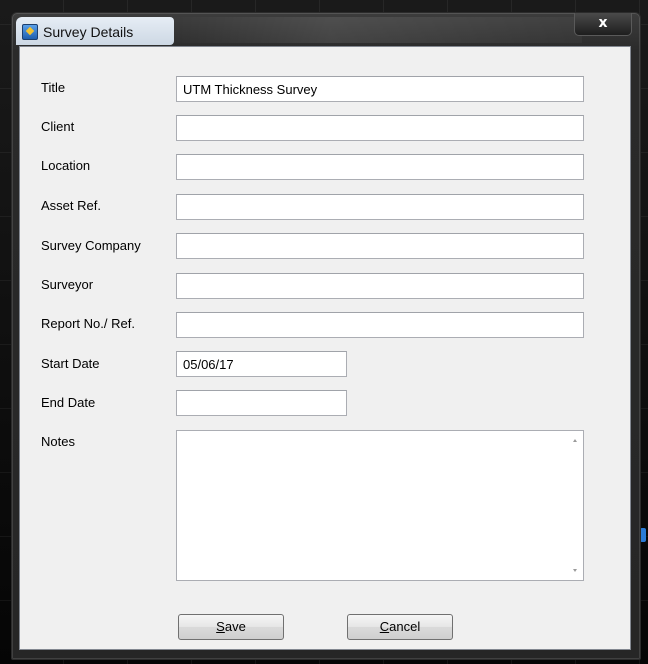 The width and height of the screenshot is (648, 664). I want to click on close-icon: x, so click(603, 23).